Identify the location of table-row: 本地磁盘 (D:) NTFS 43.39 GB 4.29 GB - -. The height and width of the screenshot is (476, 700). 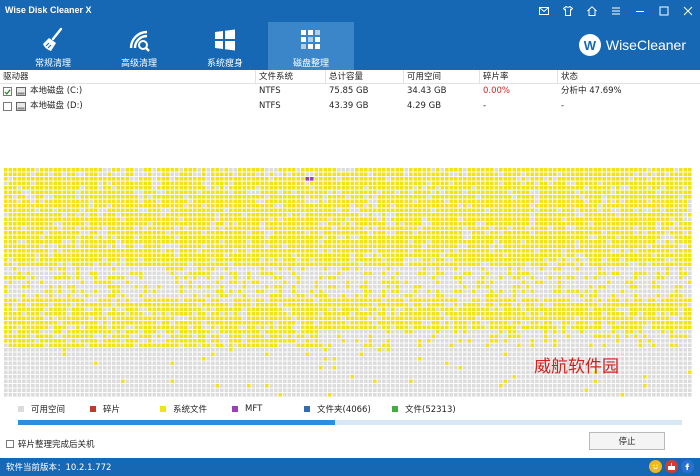
(350, 106).